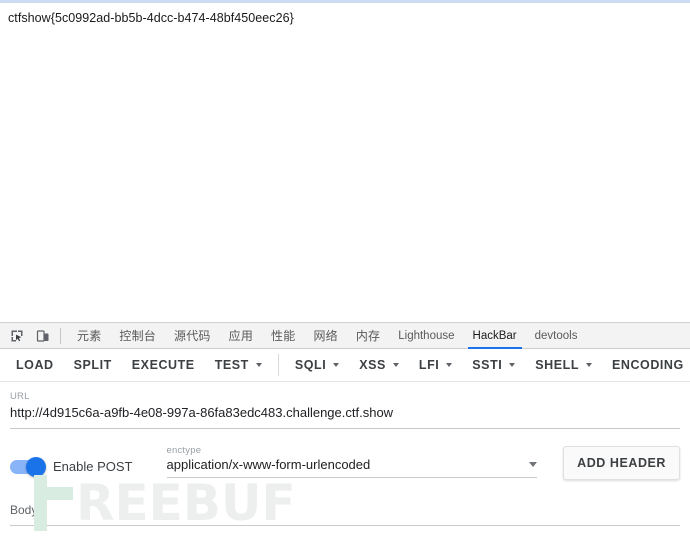  I want to click on url-field-underline, so click(345, 428).